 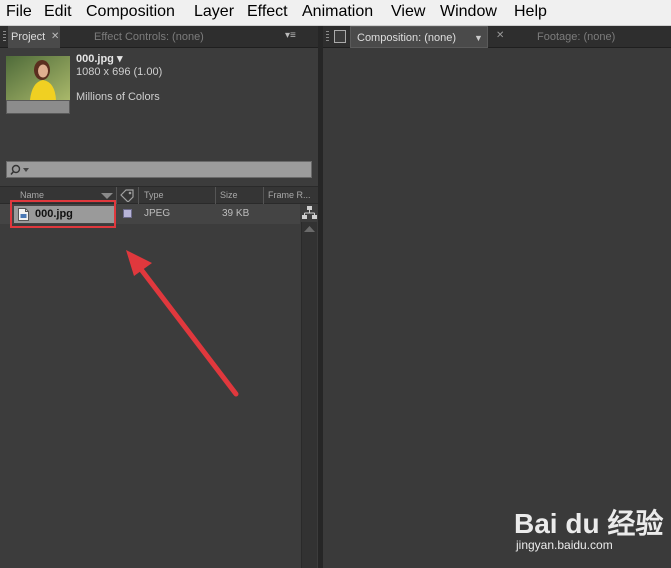 What do you see at coordinates (587, 37) in the screenshot?
I see `tab-footage: Footage: (none)` at bounding box center [587, 37].